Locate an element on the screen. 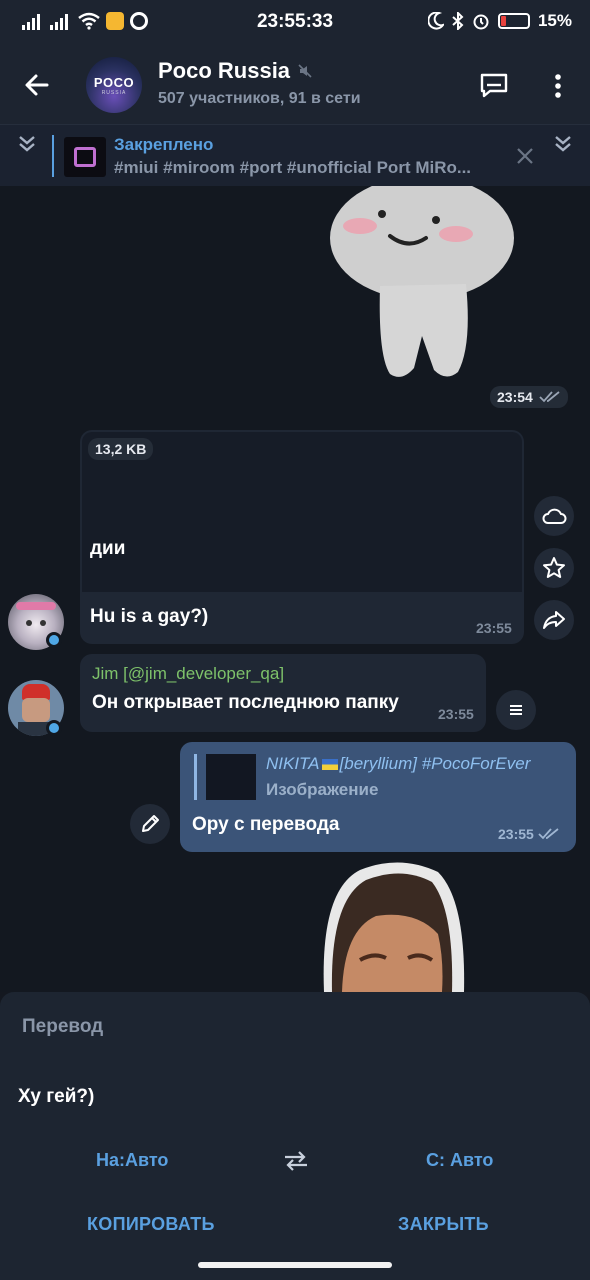 This screenshot has height=1280, width=590. group-avatar: POCO RUSSIA is located at coordinates (114, 85).